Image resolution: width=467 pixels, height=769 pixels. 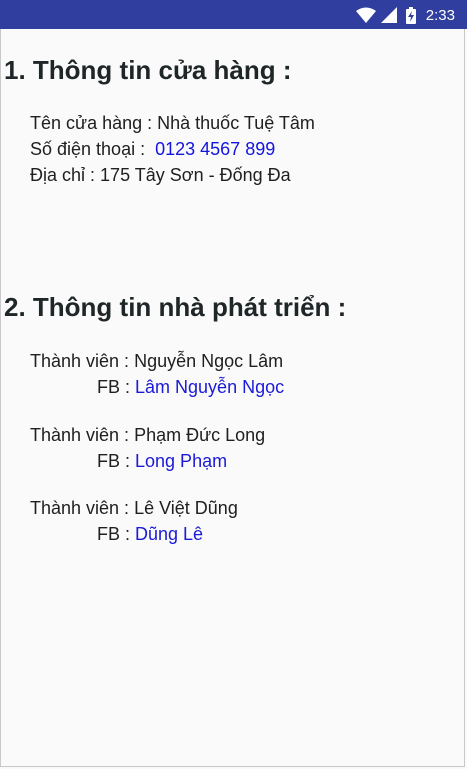 What do you see at coordinates (215, 149) in the screenshot?
I see `store-phone-link: 0123 4567 899` at bounding box center [215, 149].